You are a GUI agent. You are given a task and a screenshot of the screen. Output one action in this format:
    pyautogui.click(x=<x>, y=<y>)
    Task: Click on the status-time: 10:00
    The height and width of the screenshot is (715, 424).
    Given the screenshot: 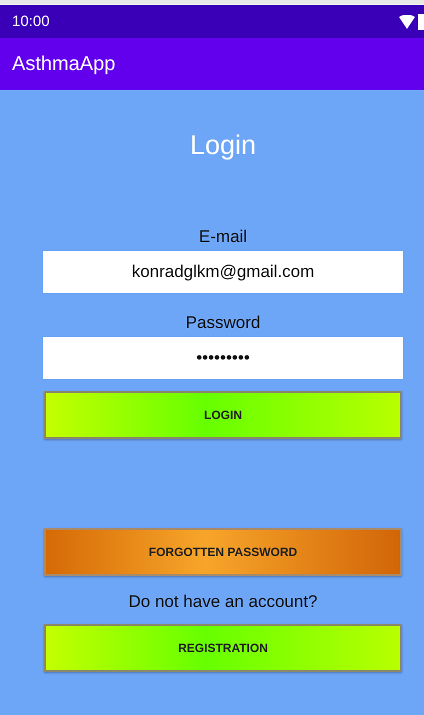 What is the action you would take?
    pyautogui.click(x=31, y=21)
    